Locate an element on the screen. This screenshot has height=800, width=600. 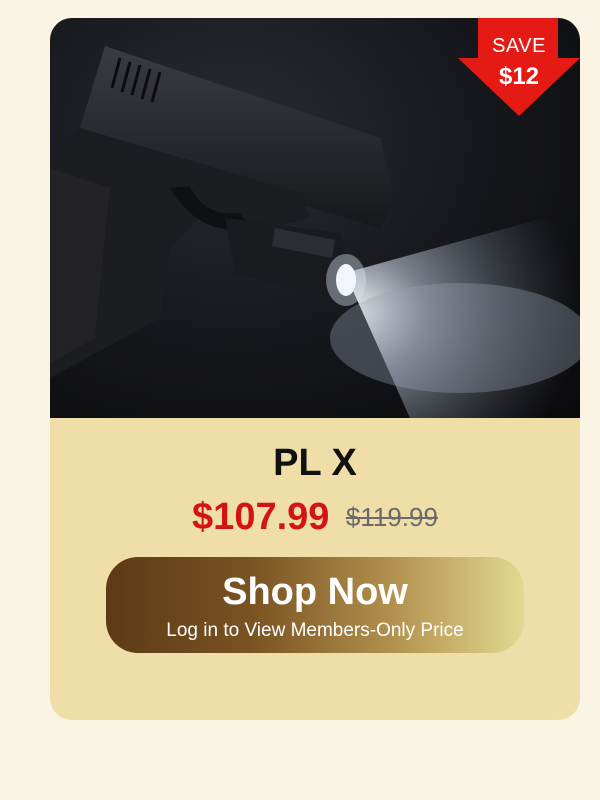
save-amount: $12 is located at coordinates (519, 76).